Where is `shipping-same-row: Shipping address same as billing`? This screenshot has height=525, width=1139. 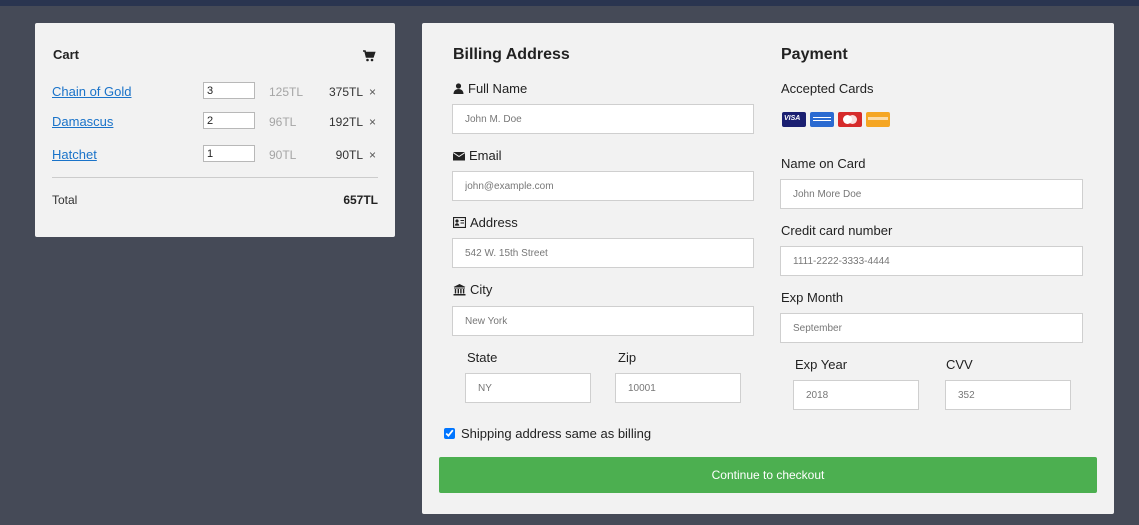 shipping-same-row: Shipping address same as billing is located at coordinates (547, 433).